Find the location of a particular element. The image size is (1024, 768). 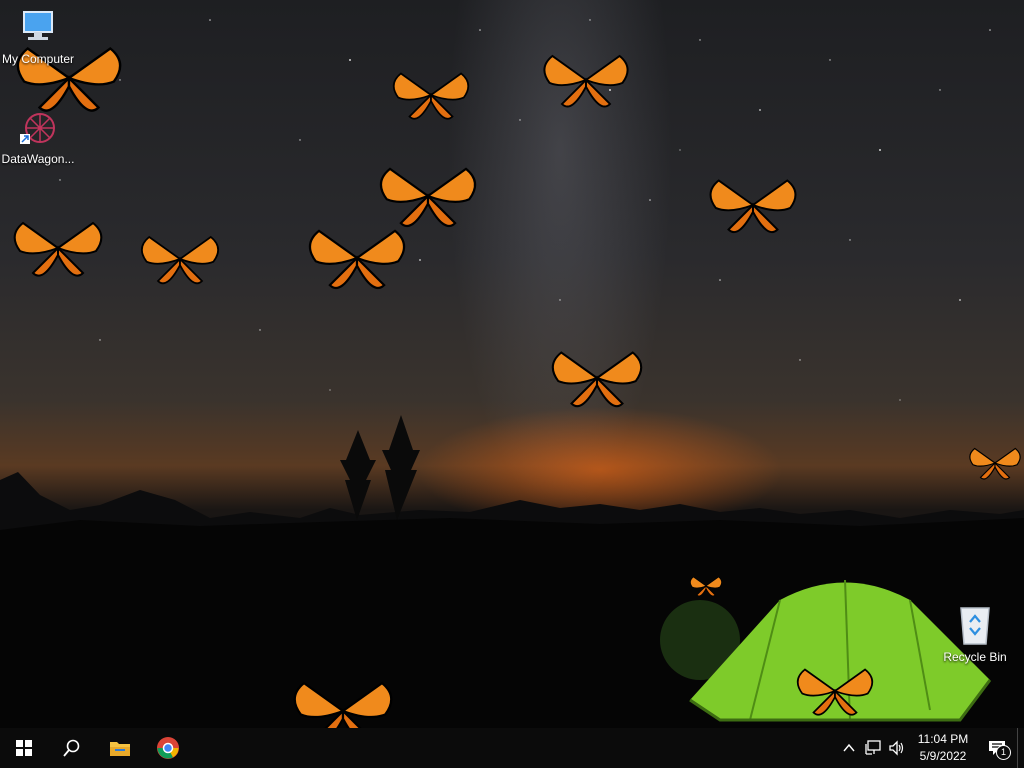

taskbar: 11:04 PM 5/9/2022 1 is located at coordinates (512, 748).